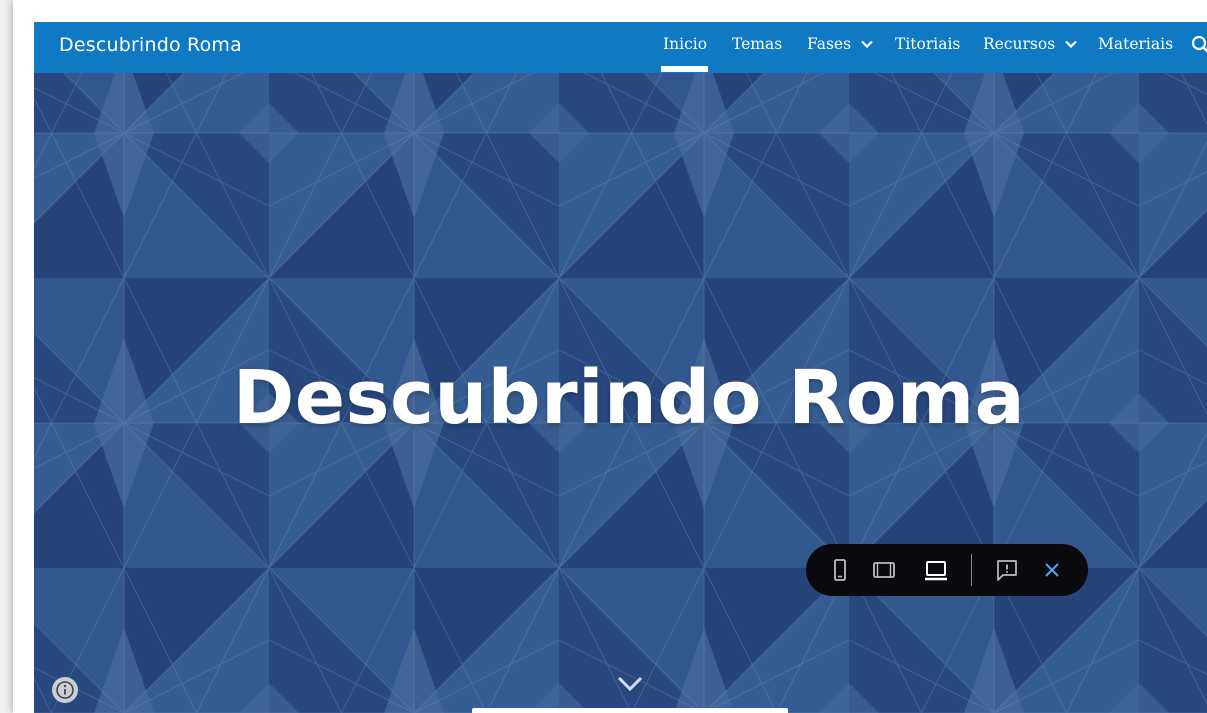 The image size is (1207, 713). What do you see at coordinates (1007, 570) in the screenshot?
I see `report-issue-icon` at bounding box center [1007, 570].